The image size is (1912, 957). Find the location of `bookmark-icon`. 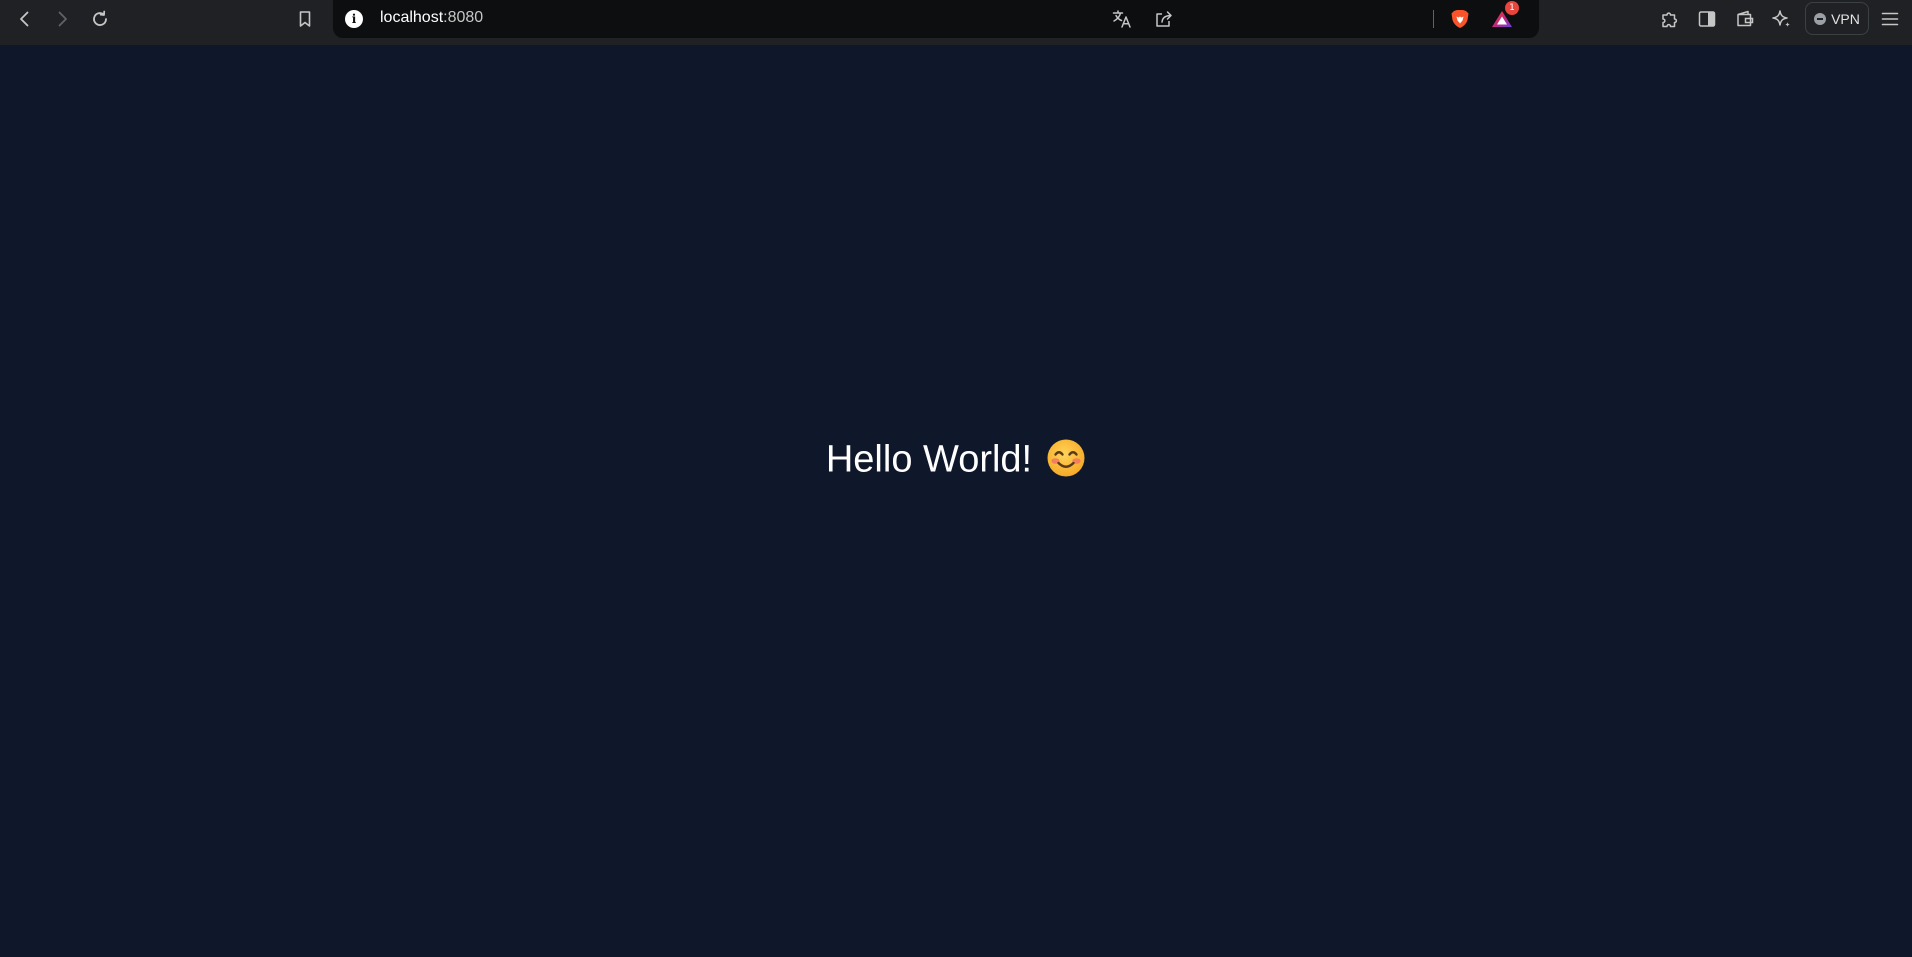

bookmark-icon is located at coordinates (305, 19).